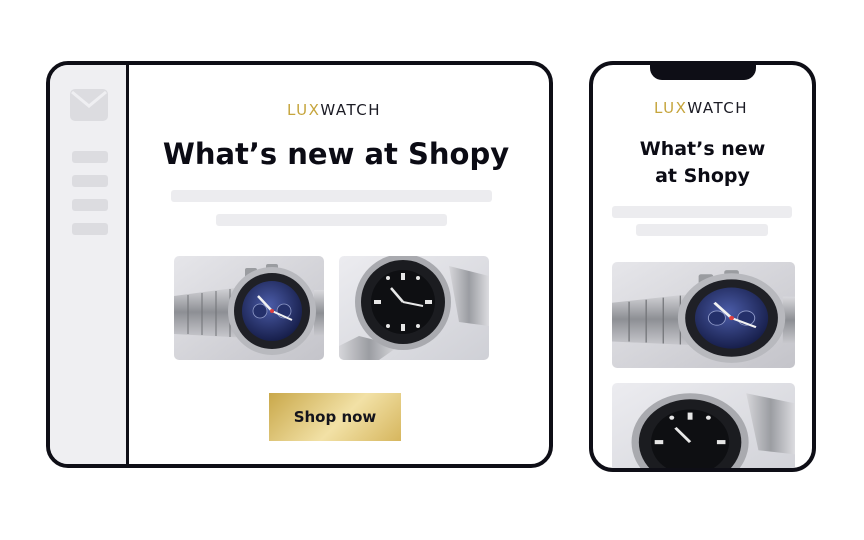  Describe the element at coordinates (89, 264) in the screenshot. I see `email-client-sidebar` at that location.